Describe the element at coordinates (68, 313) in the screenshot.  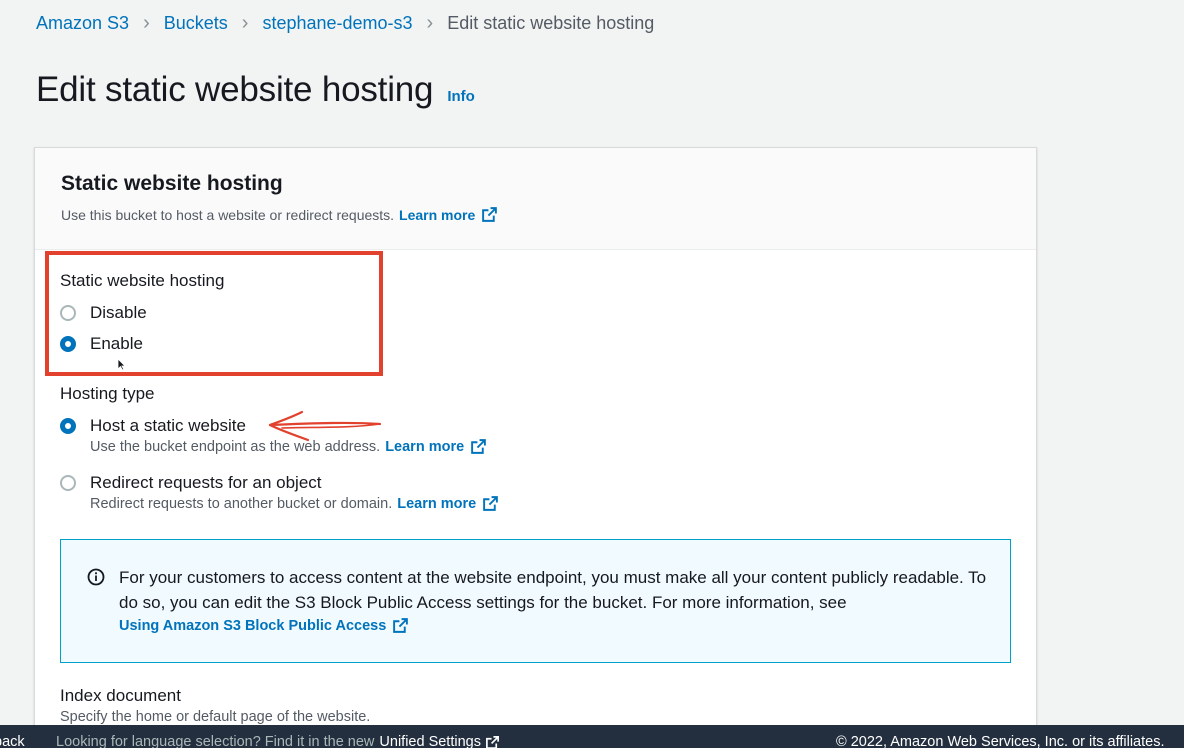
I see `radio-disable-button` at that location.